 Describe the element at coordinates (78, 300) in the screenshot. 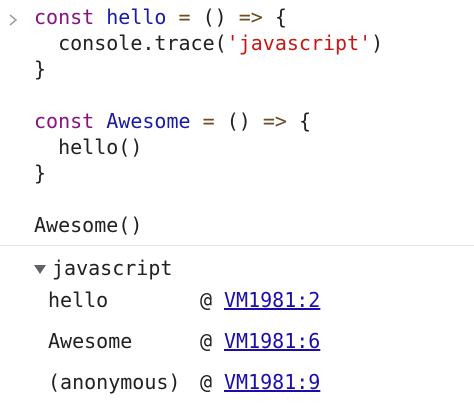

I see `frame-function-name: hello` at that location.